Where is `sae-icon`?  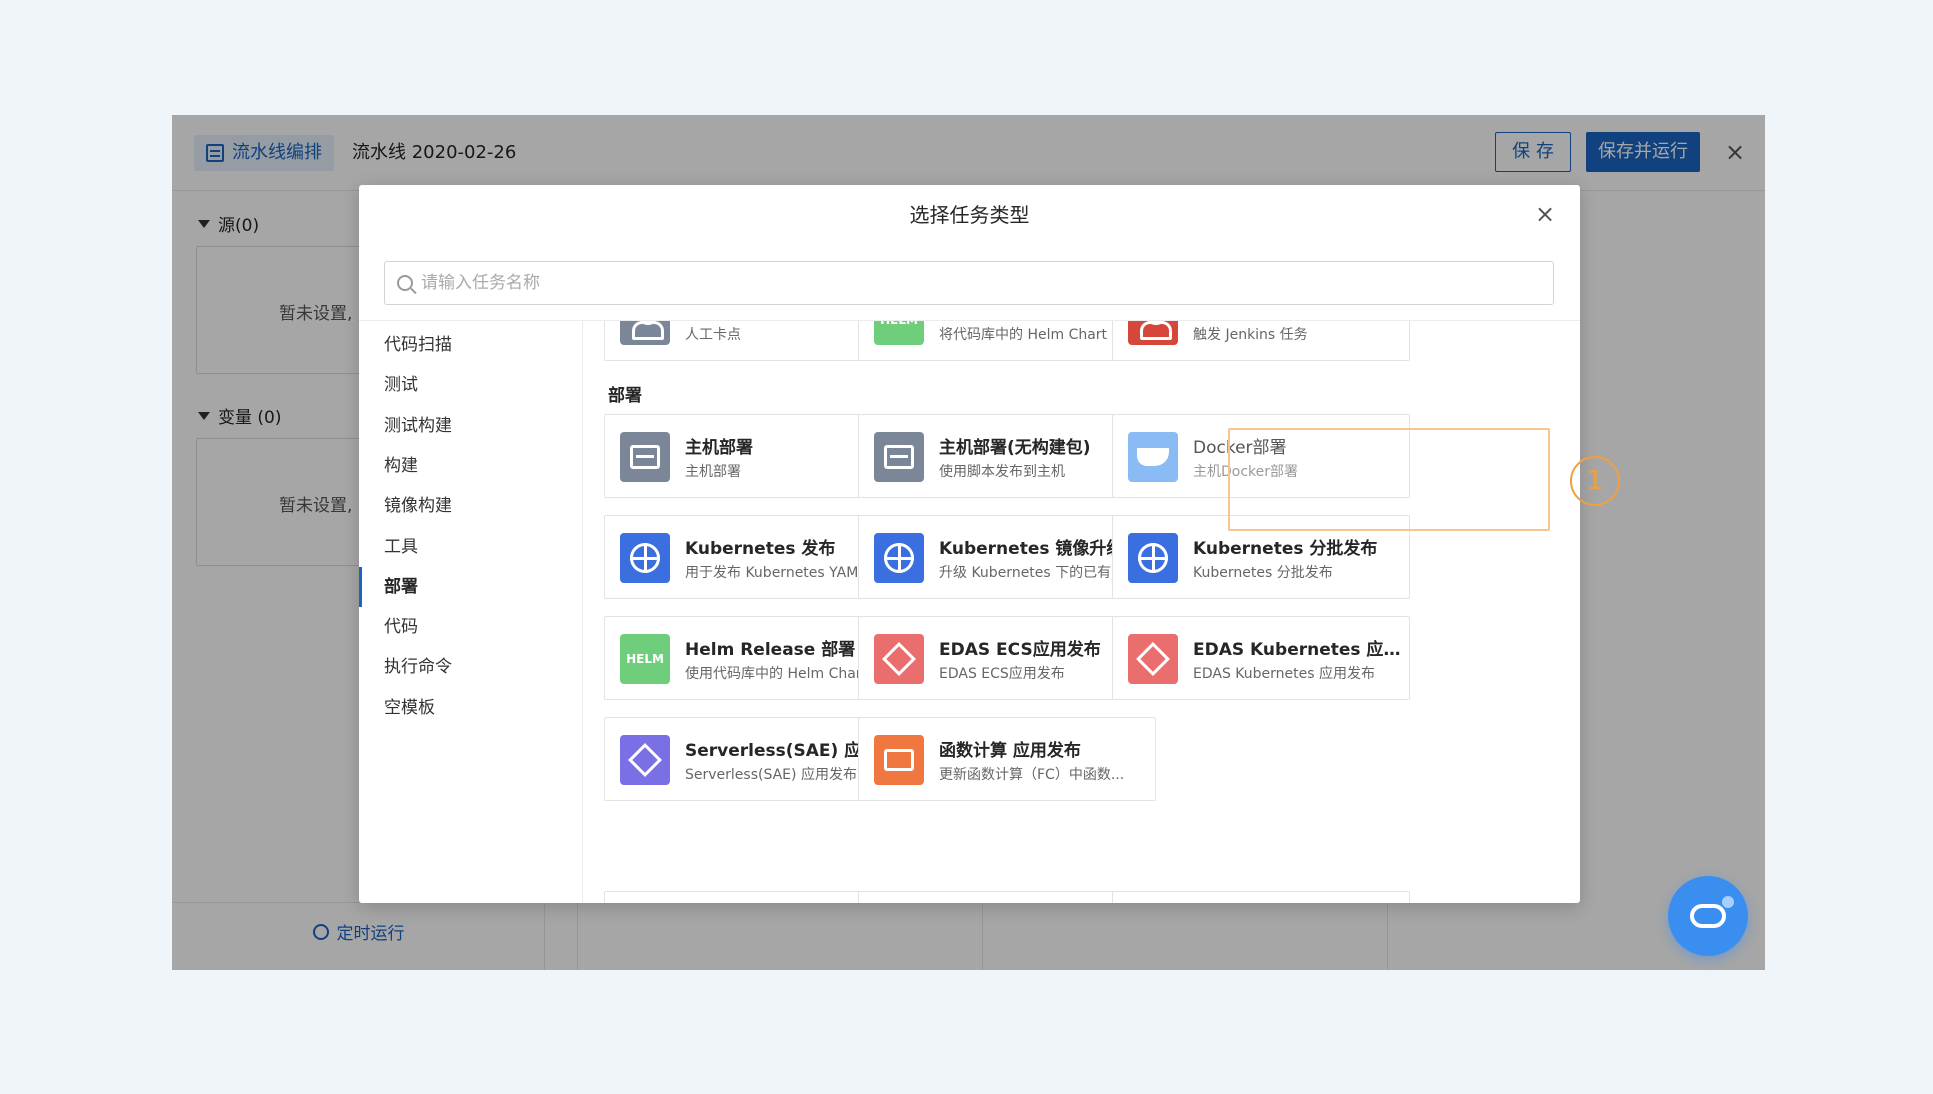
sae-icon is located at coordinates (645, 760).